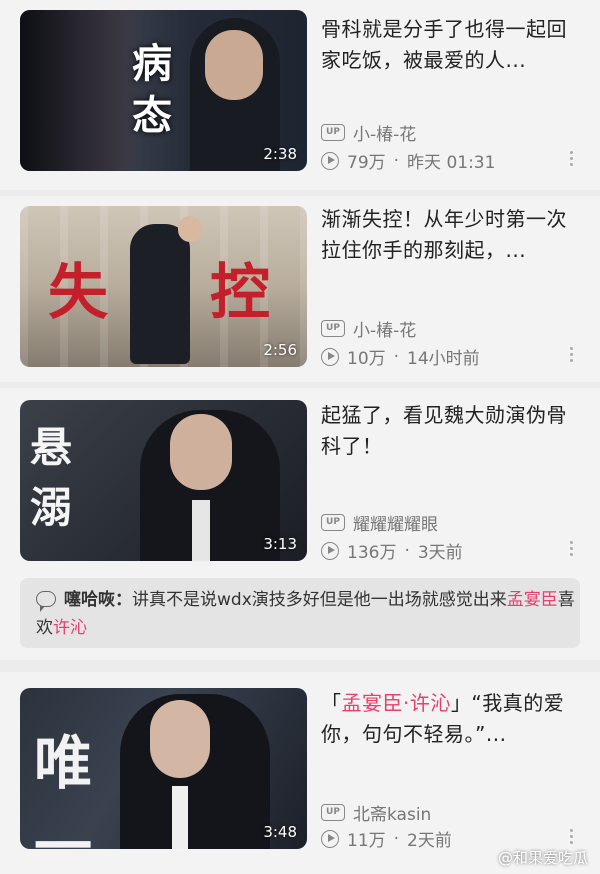  I want to click on author-name: 北斋kasin, so click(392, 812).